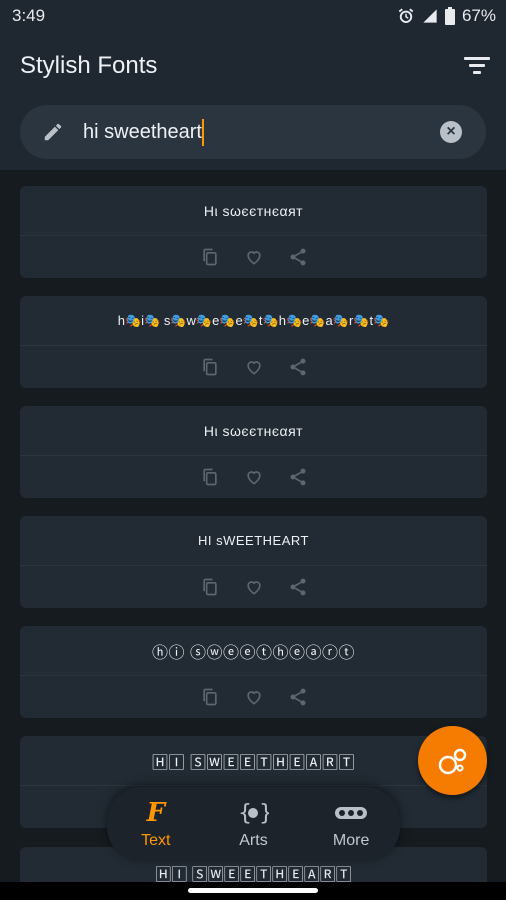  I want to click on font-preview-text: HI sWEETHEART, so click(253, 540).